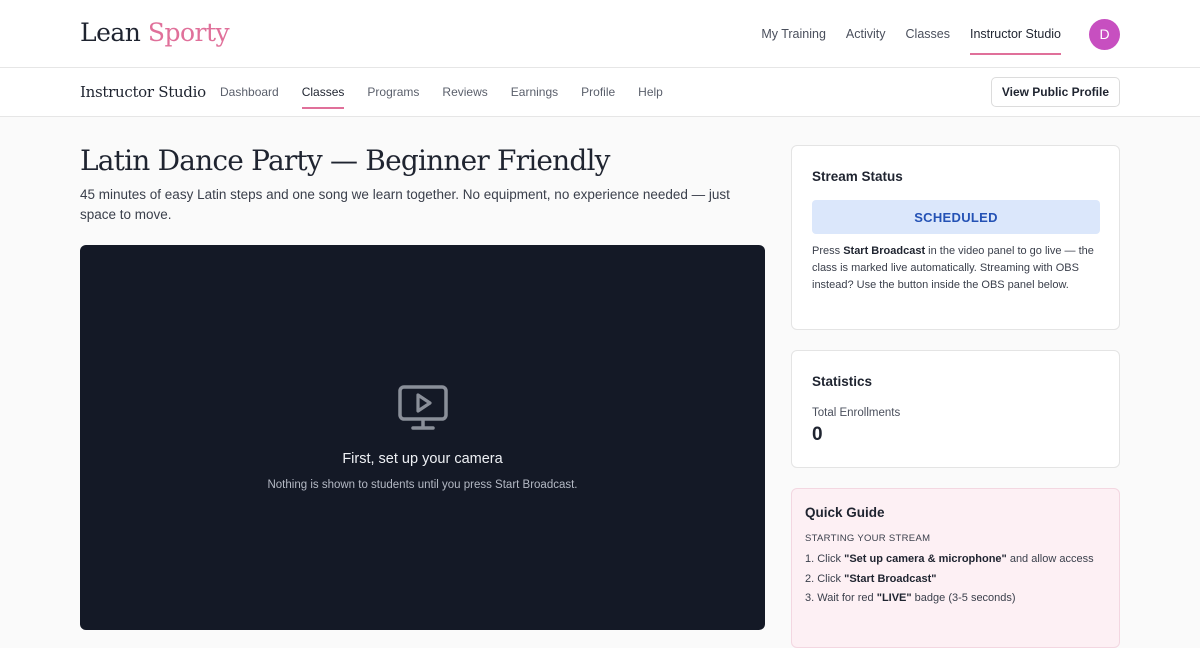 Image resolution: width=1200 pixels, height=648 pixels. Describe the element at coordinates (866, 34) in the screenshot. I see `top-nav-activity: Activity` at that location.